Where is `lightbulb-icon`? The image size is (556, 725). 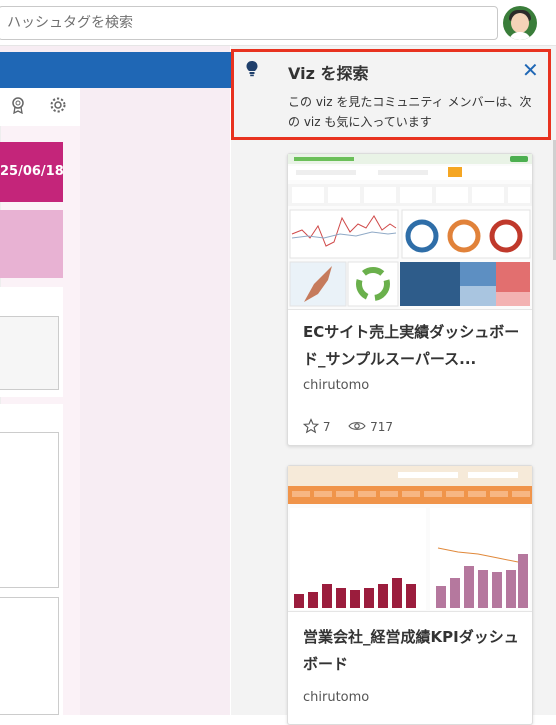
lightbulb-icon is located at coordinates (252, 68).